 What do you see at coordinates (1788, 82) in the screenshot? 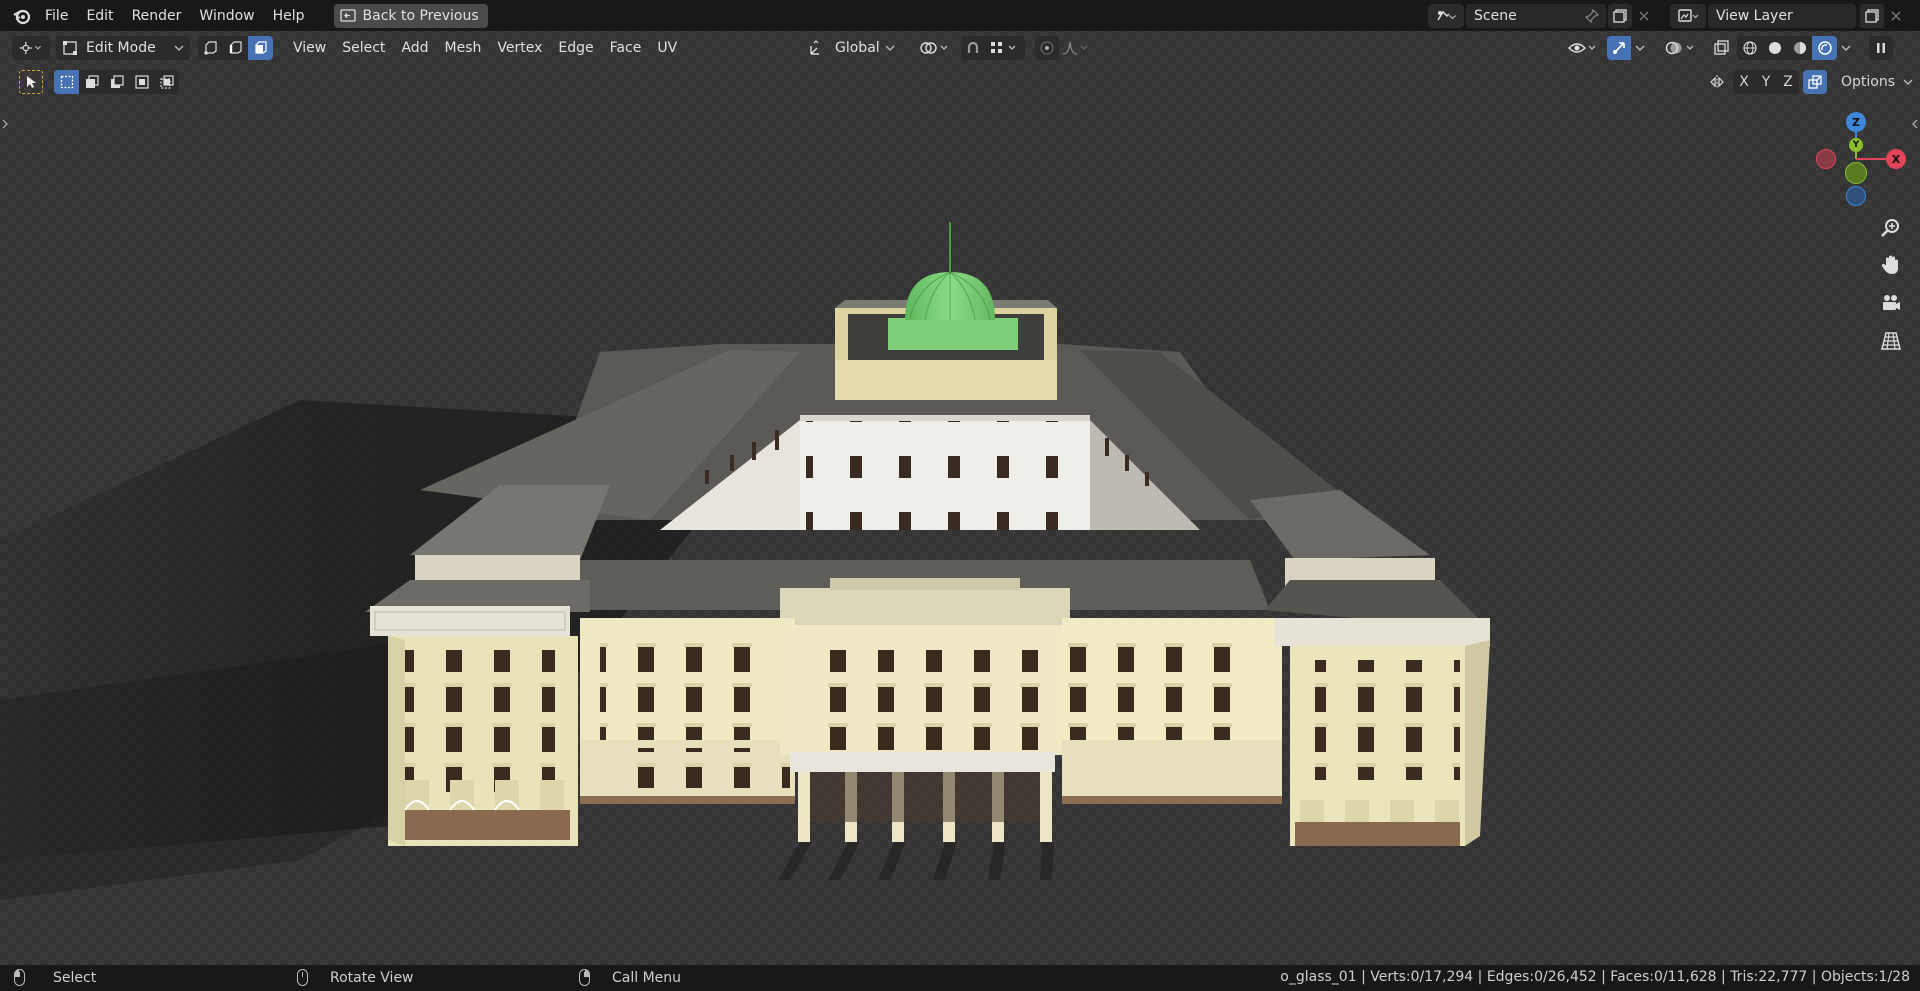
I see `mirror-z-toggle: Z` at bounding box center [1788, 82].